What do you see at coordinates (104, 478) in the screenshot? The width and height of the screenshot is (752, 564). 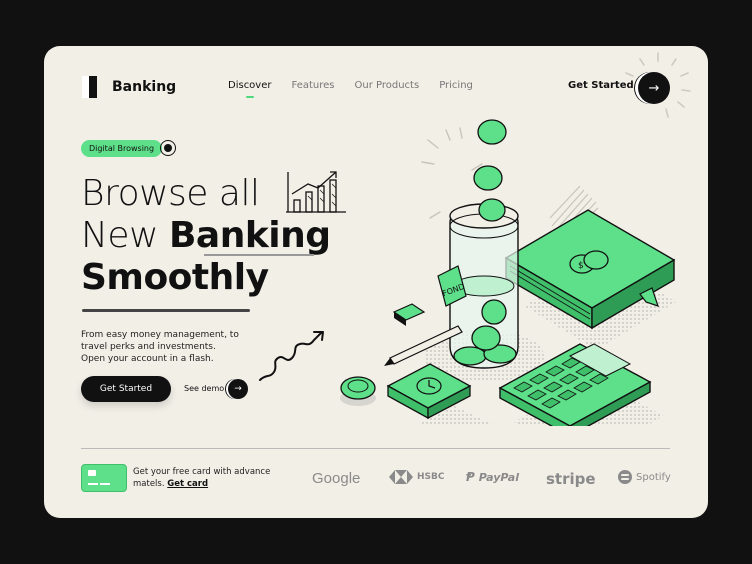 I see `credit-card-icon` at bounding box center [104, 478].